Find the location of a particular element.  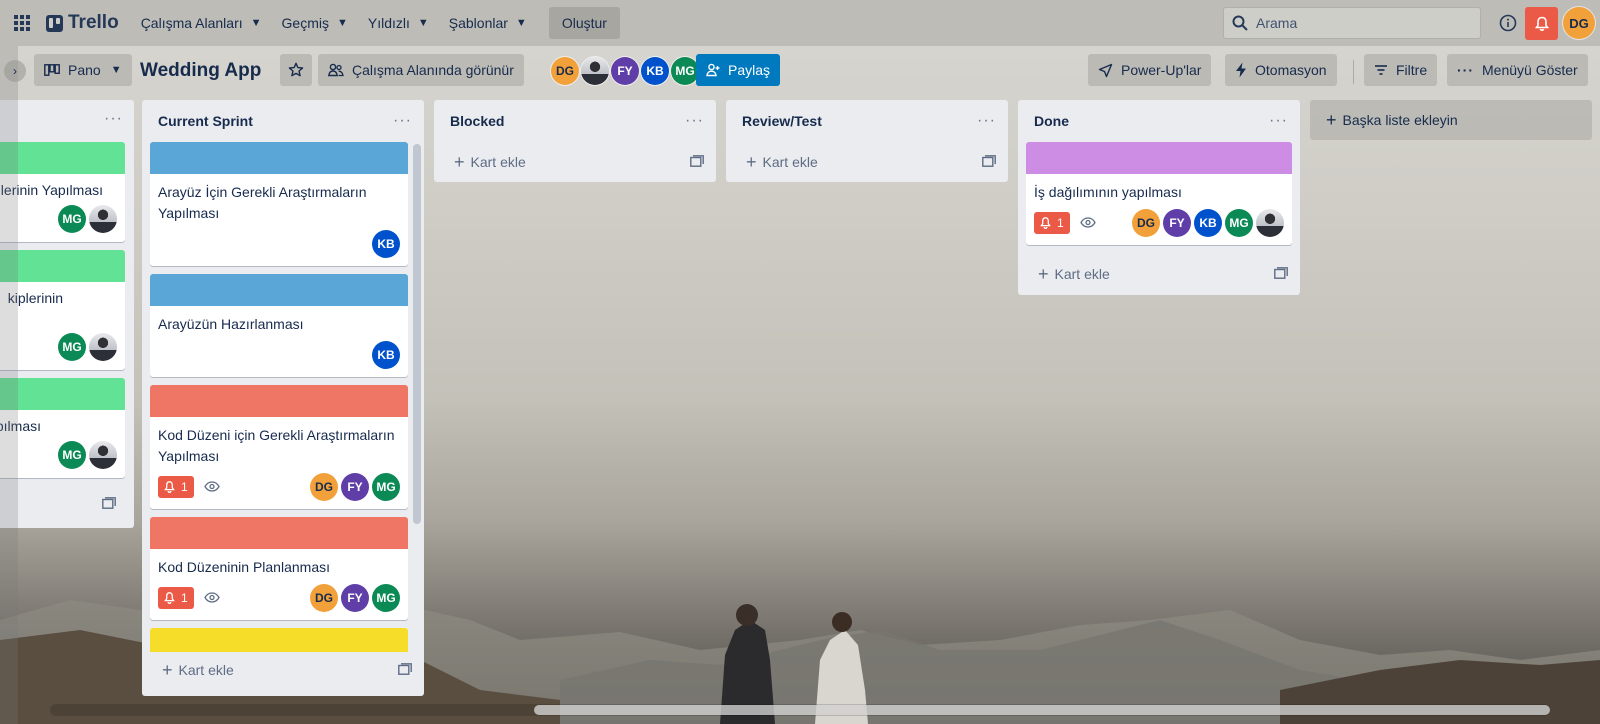

powerups-button: Power-Up'lar is located at coordinates (1150, 70).